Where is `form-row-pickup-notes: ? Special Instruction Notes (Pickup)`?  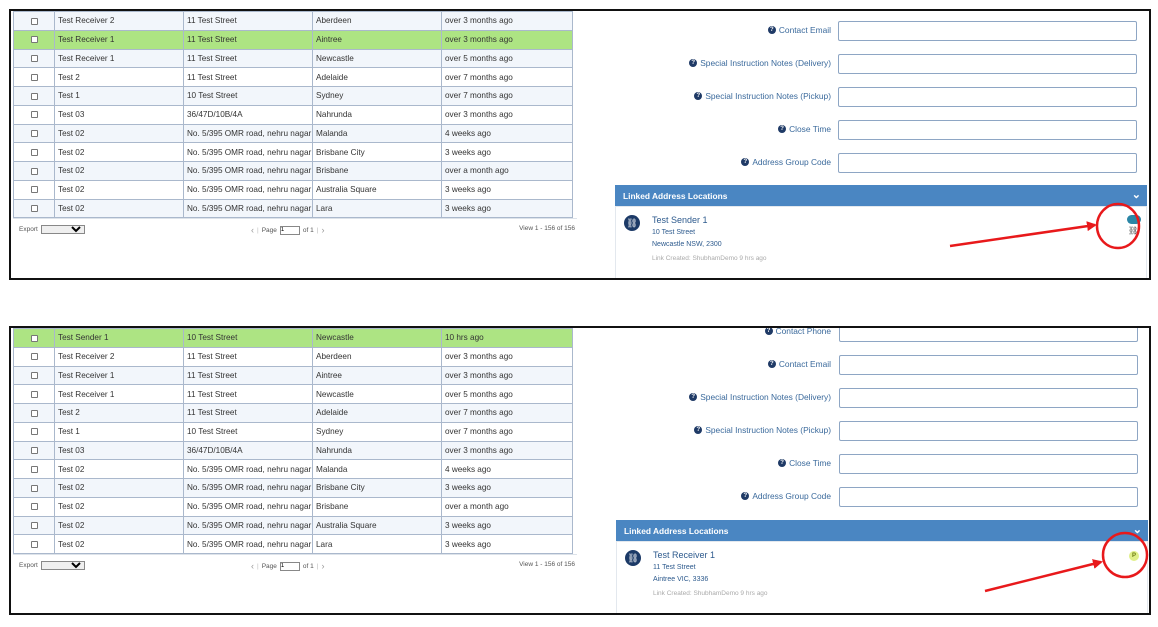 form-row-pickup-notes: ? Special Instruction Notes (Pickup) is located at coordinates (877, 431).